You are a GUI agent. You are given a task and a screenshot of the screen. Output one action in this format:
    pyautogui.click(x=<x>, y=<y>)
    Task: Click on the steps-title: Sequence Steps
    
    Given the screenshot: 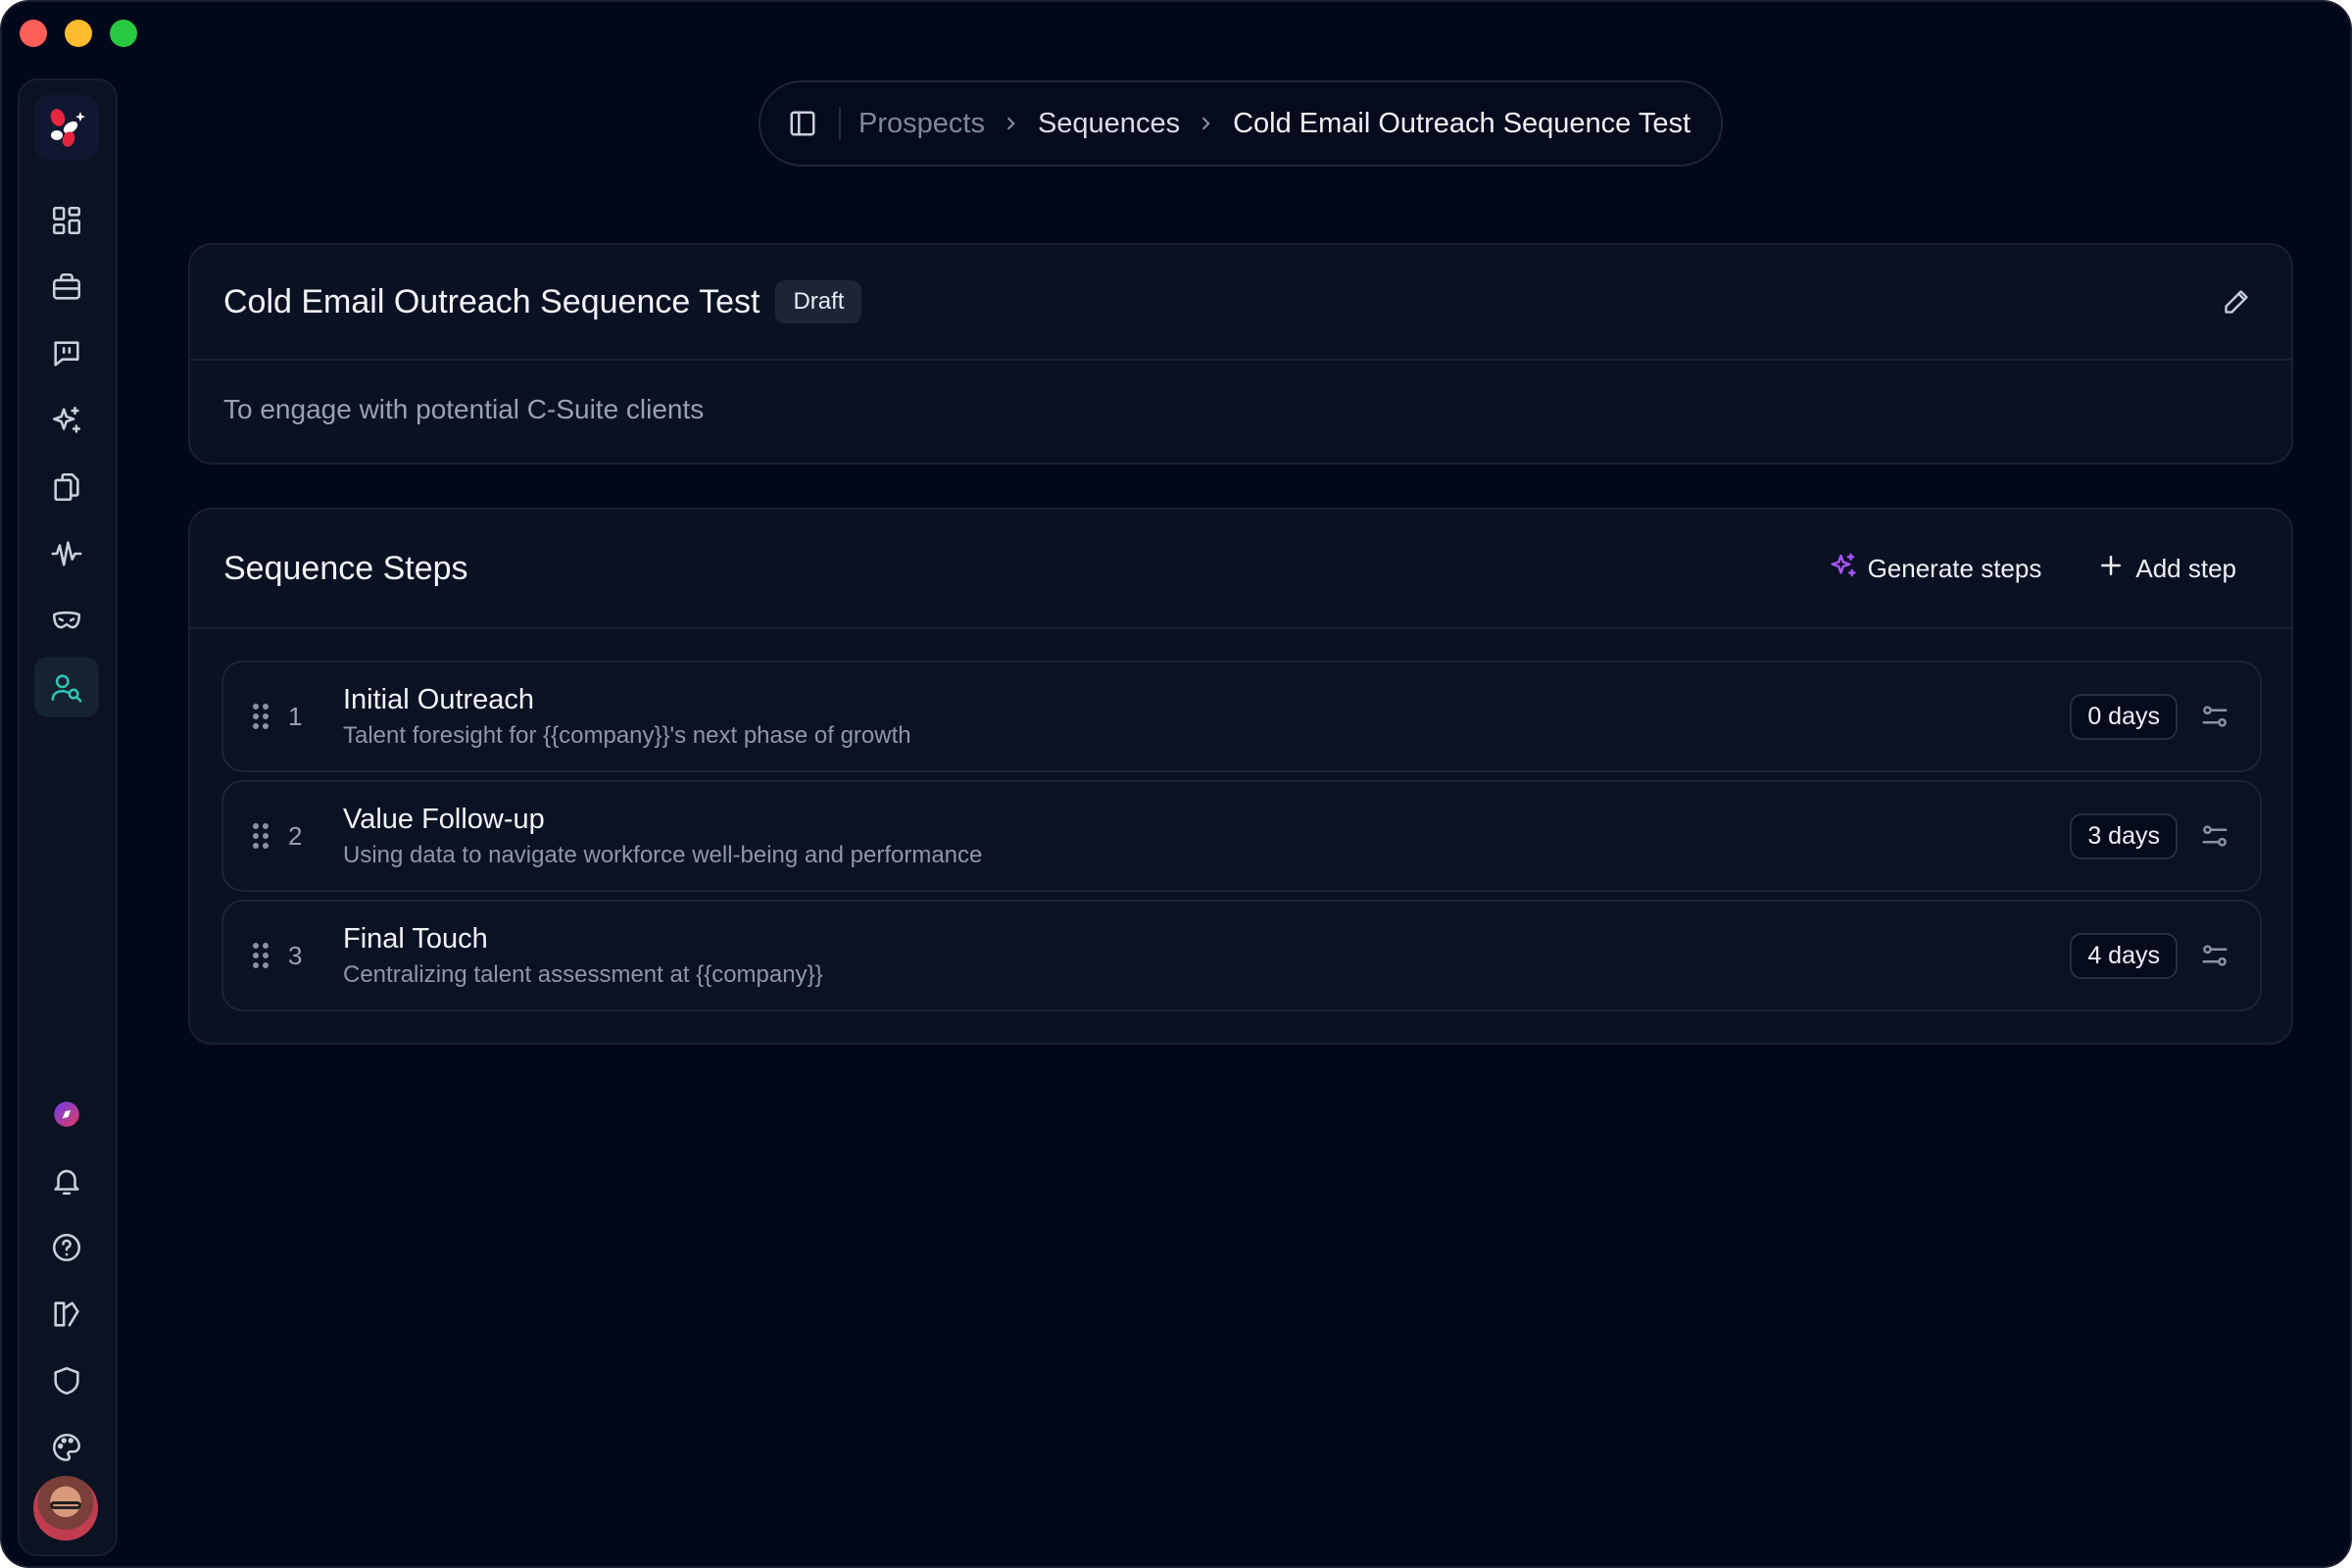 What is the action you would take?
    pyautogui.click(x=345, y=568)
    